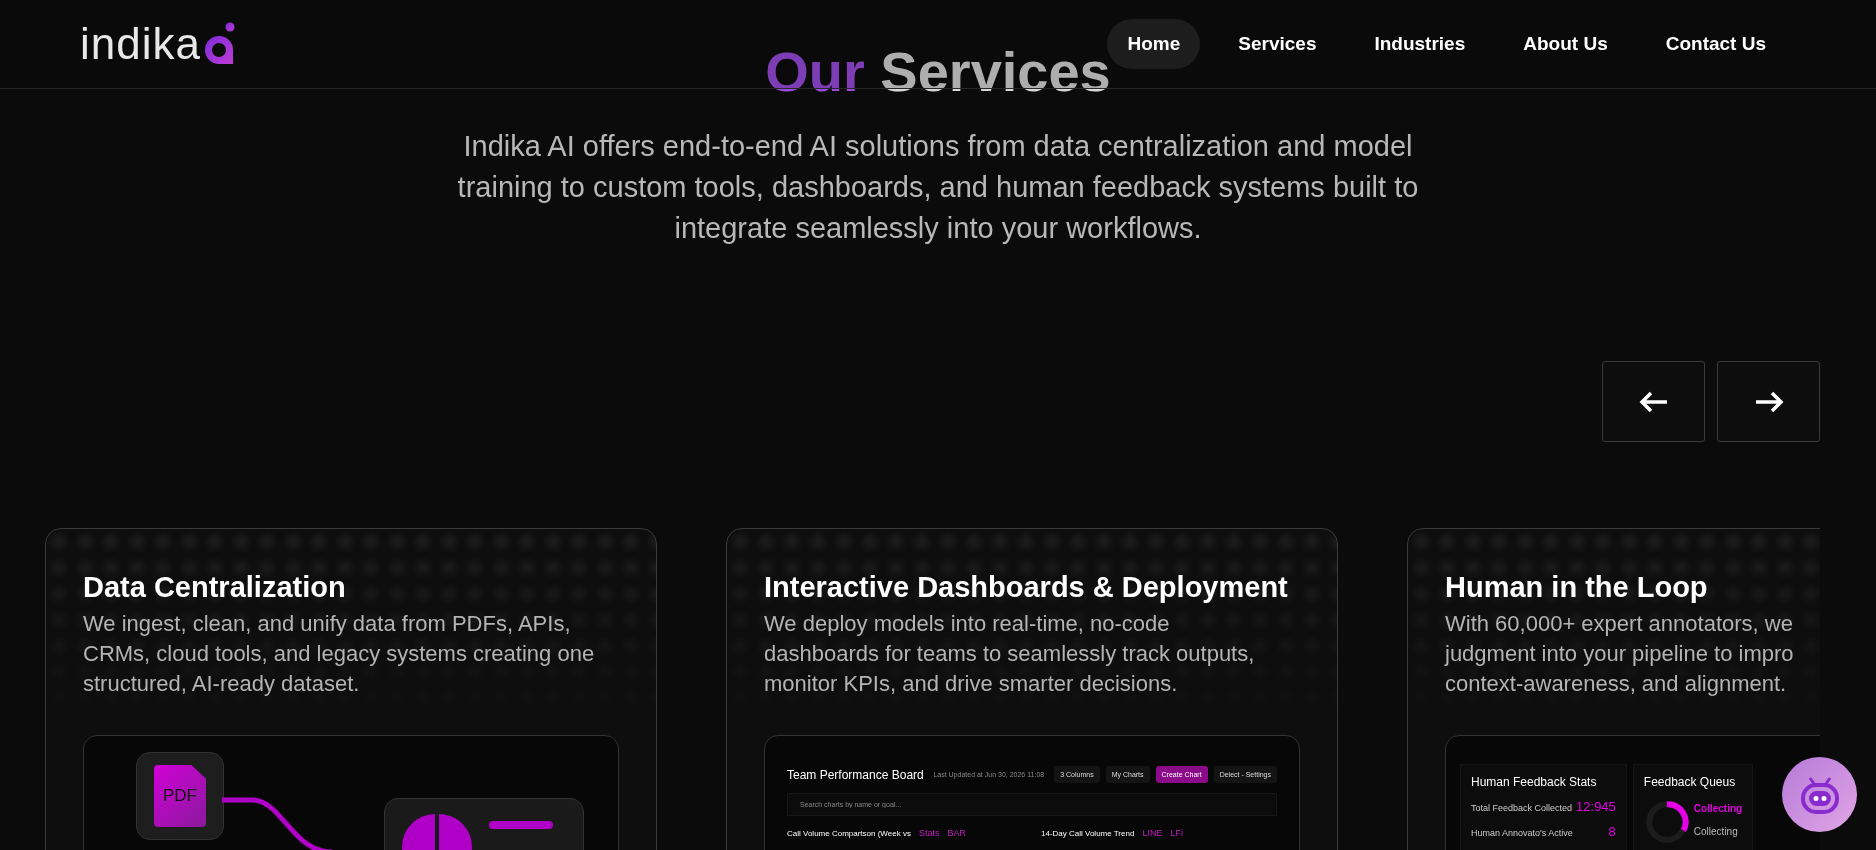 This screenshot has width=1876, height=850. I want to click on intro-text: Indika AI offers end-to-end AI solutions from data centralization and model training to custom tools, dashboards, and human feedback systems built to integrate seamlessly into your workflows., so click(938, 187).